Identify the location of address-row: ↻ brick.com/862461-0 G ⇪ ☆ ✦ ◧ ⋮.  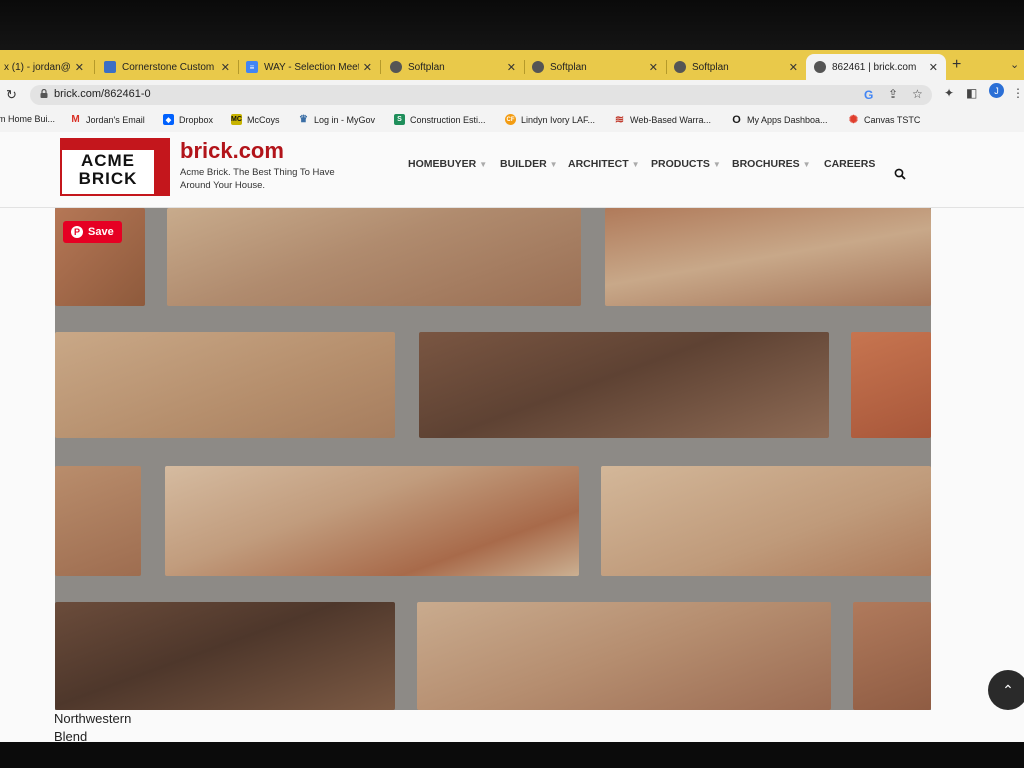
(512, 95).